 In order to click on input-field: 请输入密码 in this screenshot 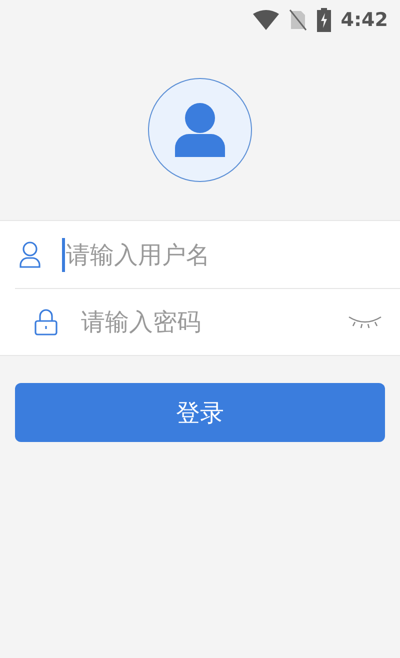, I will do `click(212, 322)`.